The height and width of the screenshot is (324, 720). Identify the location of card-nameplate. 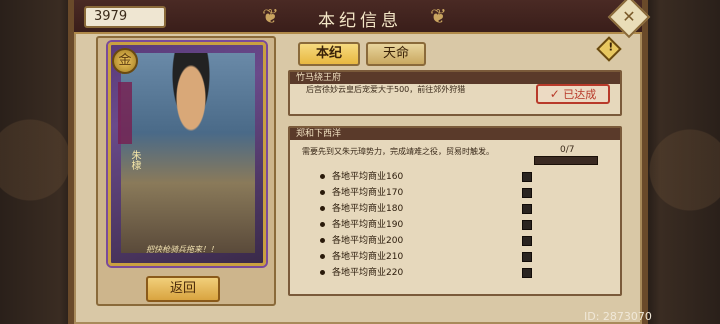
(125, 113).